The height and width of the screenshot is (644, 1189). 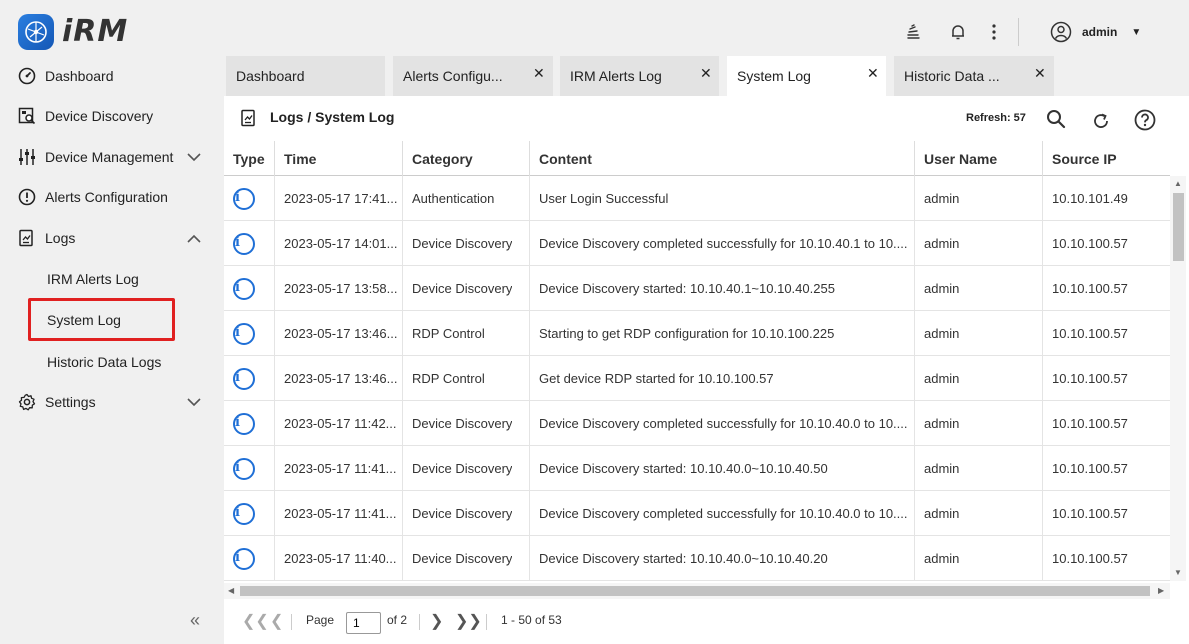 What do you see at coordinates (974, 76) in the screenshot?
I see `tab-historic-data-logs: Historic Data ... ✕` at bounding box center [974, 76].